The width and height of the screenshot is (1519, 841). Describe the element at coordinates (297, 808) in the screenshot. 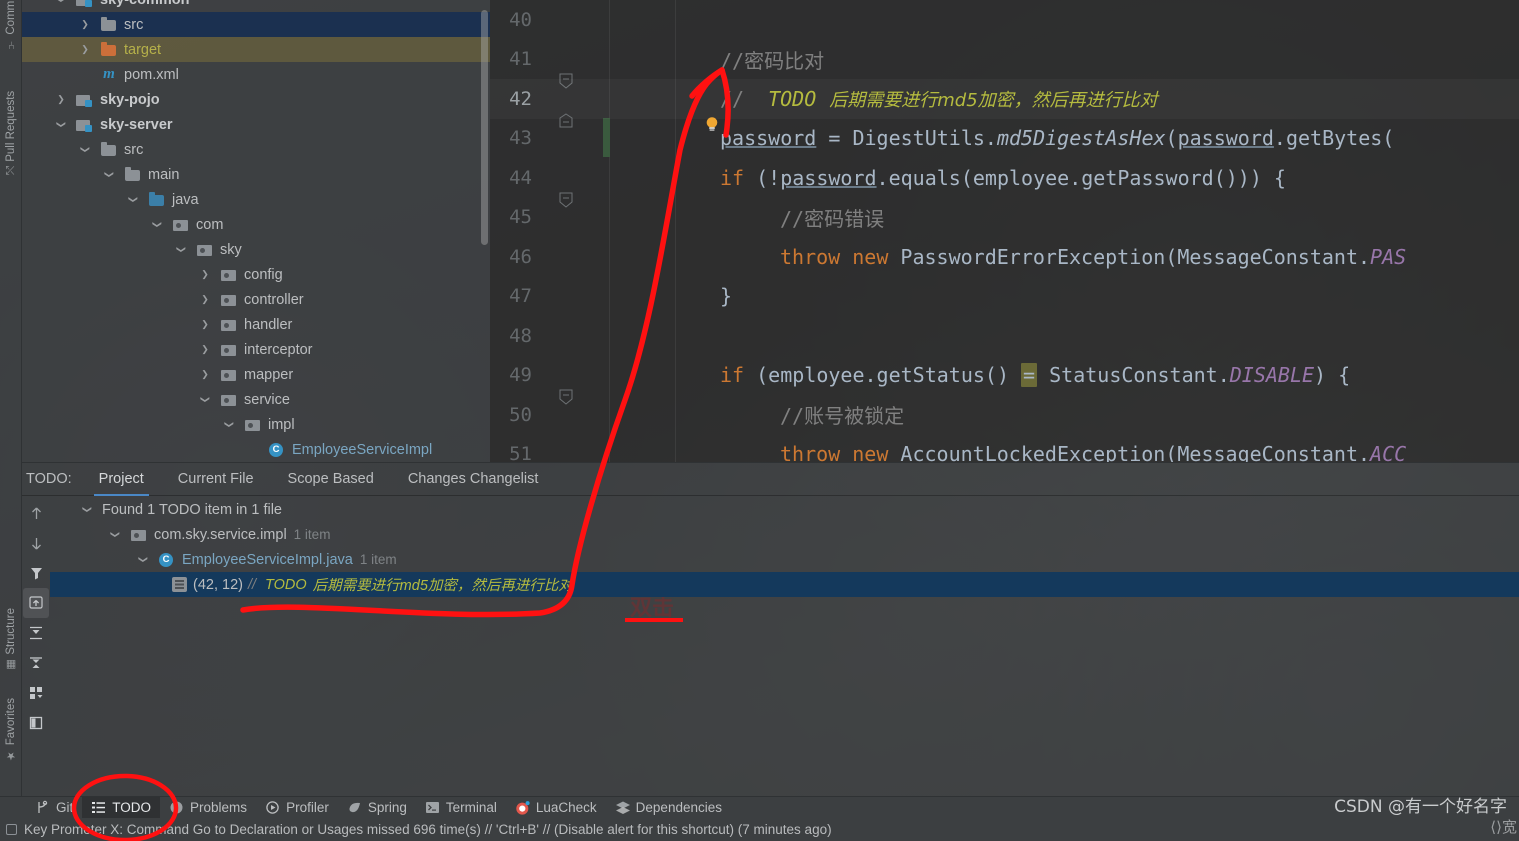

I see `bottom-button-profiler: Profiler` at that location.